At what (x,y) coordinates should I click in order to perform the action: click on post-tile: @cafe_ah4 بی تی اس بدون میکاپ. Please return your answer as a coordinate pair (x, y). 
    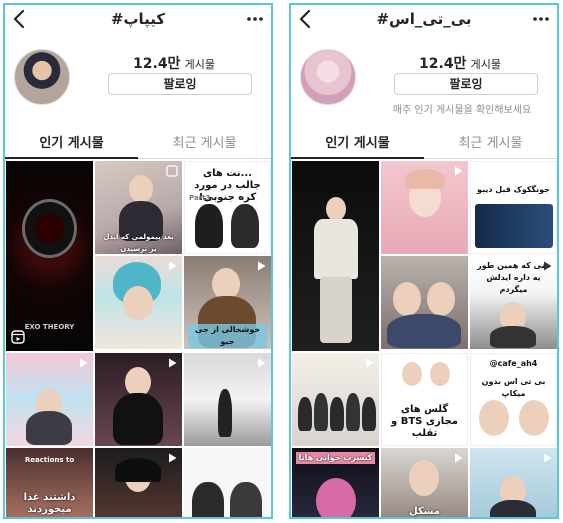
    Looking at the image, I should click on (513, 399).